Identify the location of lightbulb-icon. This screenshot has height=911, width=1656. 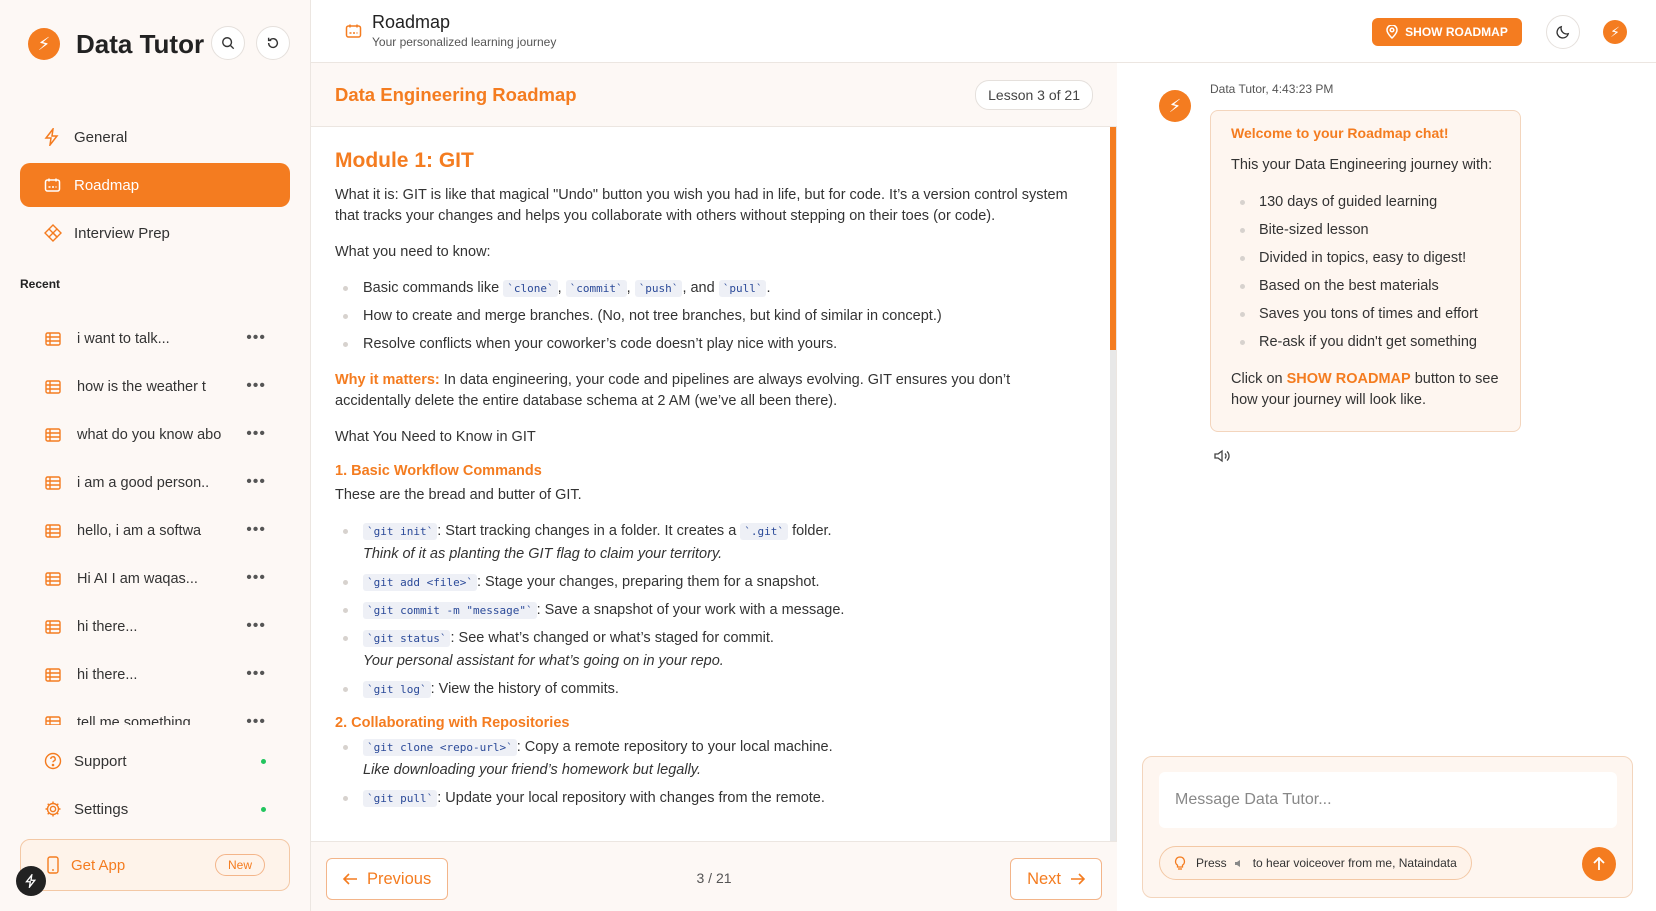
(1180, 863).